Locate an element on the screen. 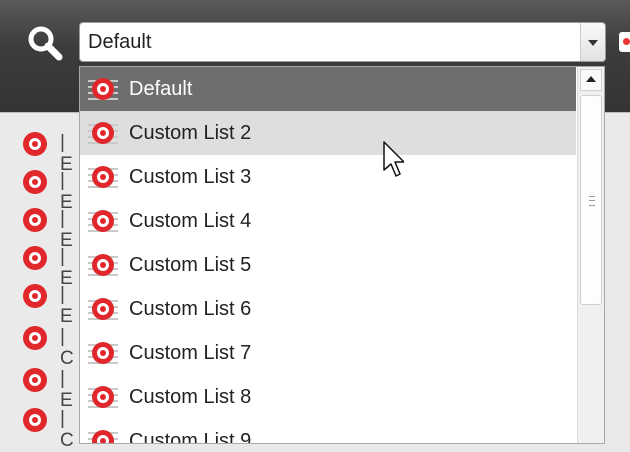 Image resolution: width=630 pixels, height=452 pixels. chevron-down-icon is located at coordinates (592, 42).